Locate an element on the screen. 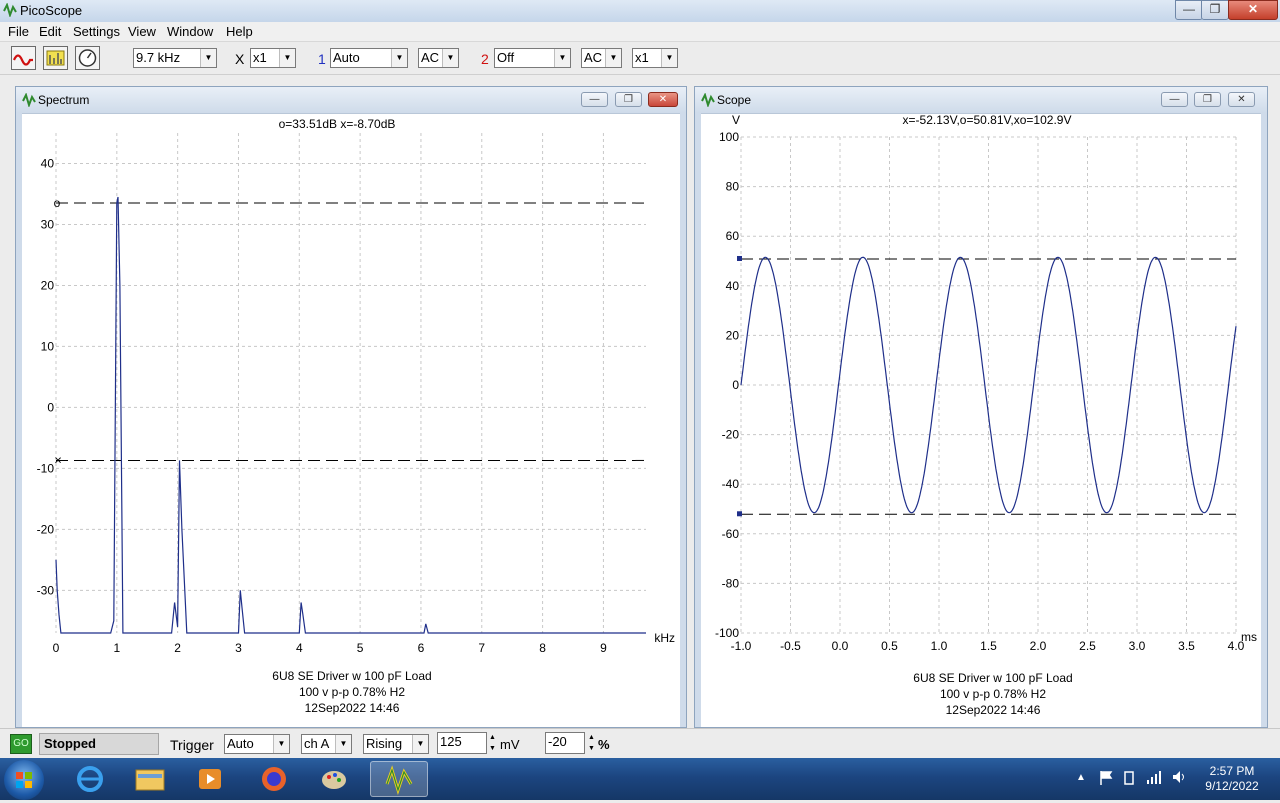 The image size is (1280, 803). maximize-button: ❐ is located at coordinates (1215, 10).